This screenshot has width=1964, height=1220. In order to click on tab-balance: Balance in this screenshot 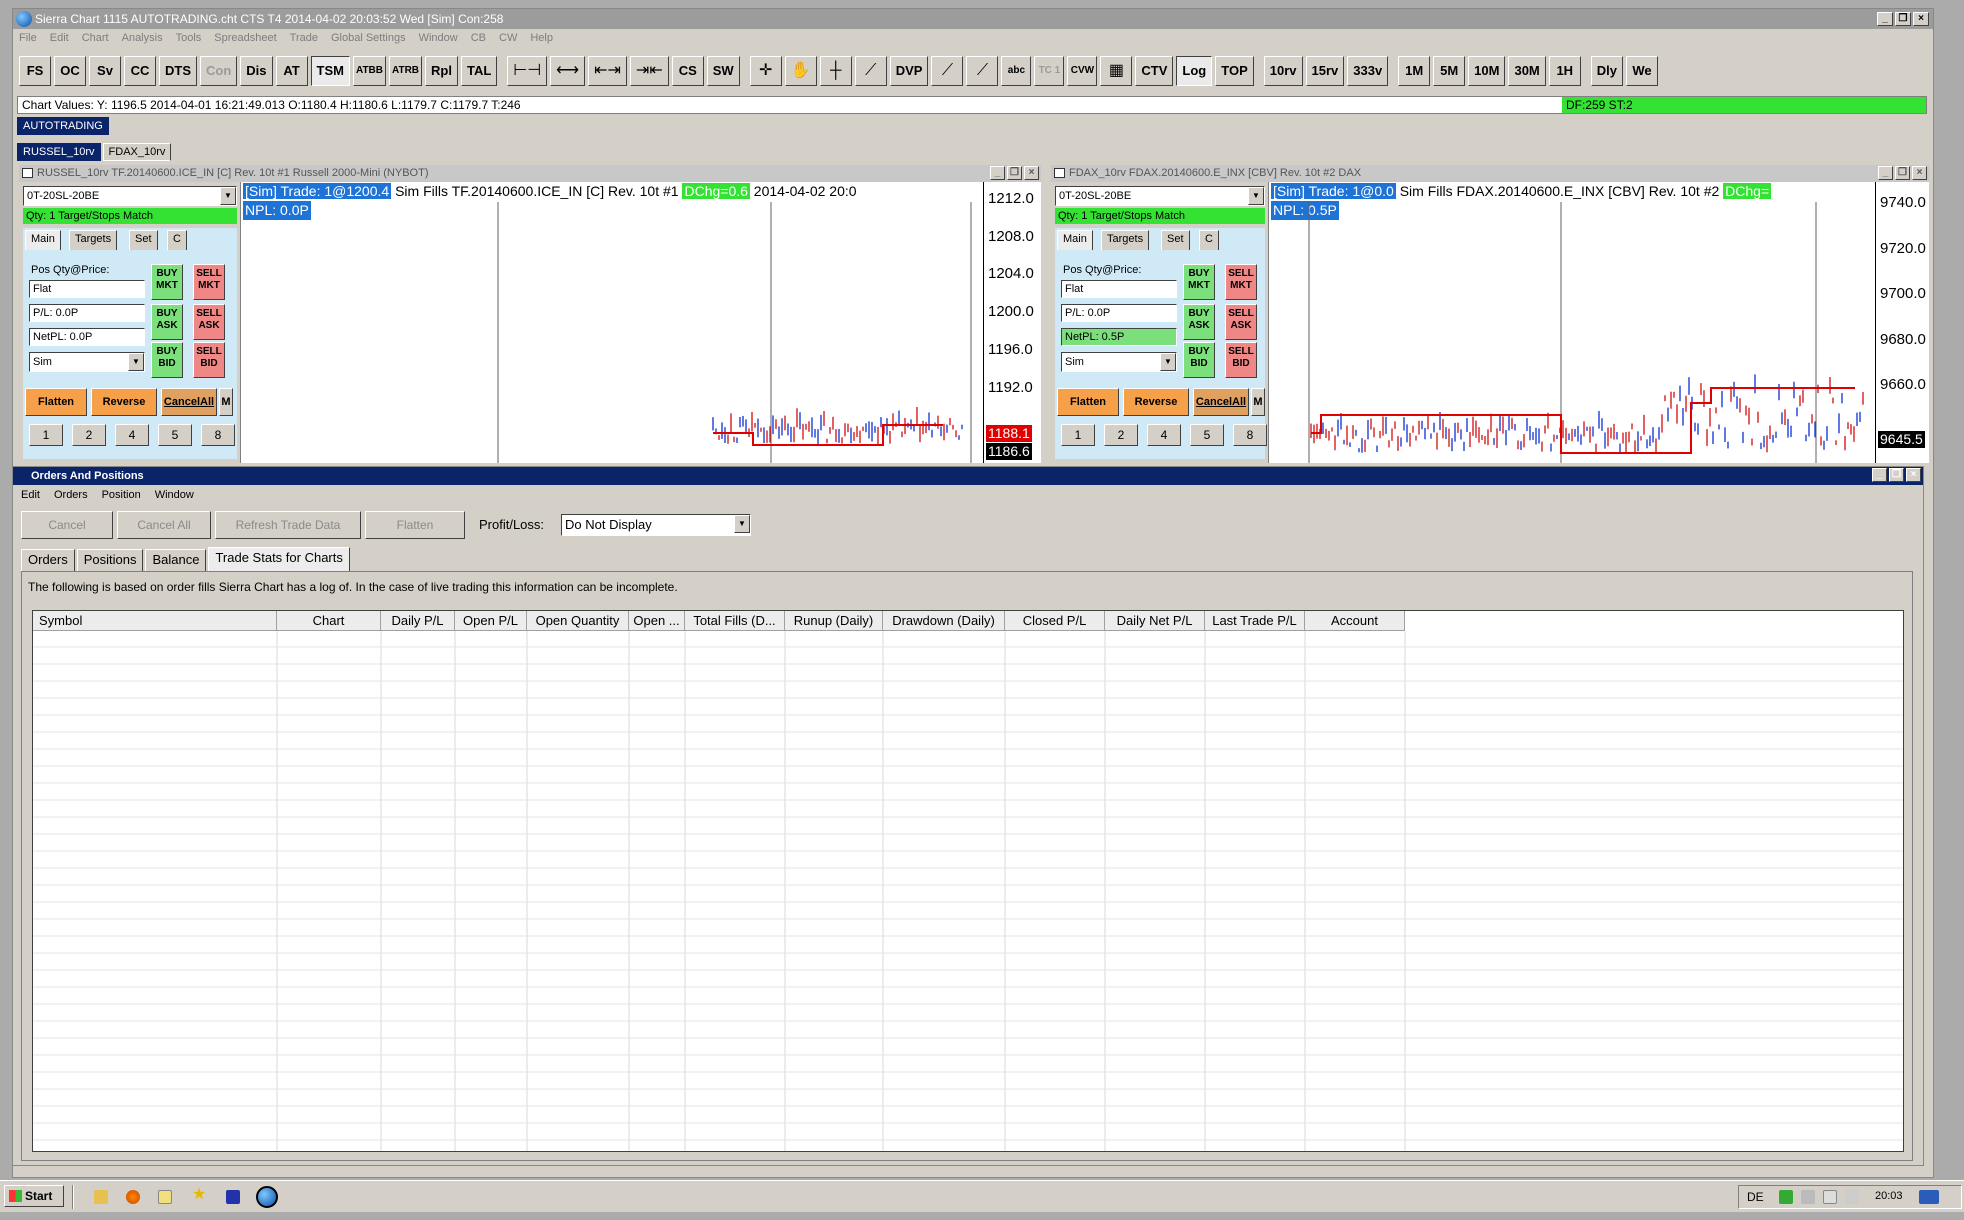, I will do `click(176, 560)`.